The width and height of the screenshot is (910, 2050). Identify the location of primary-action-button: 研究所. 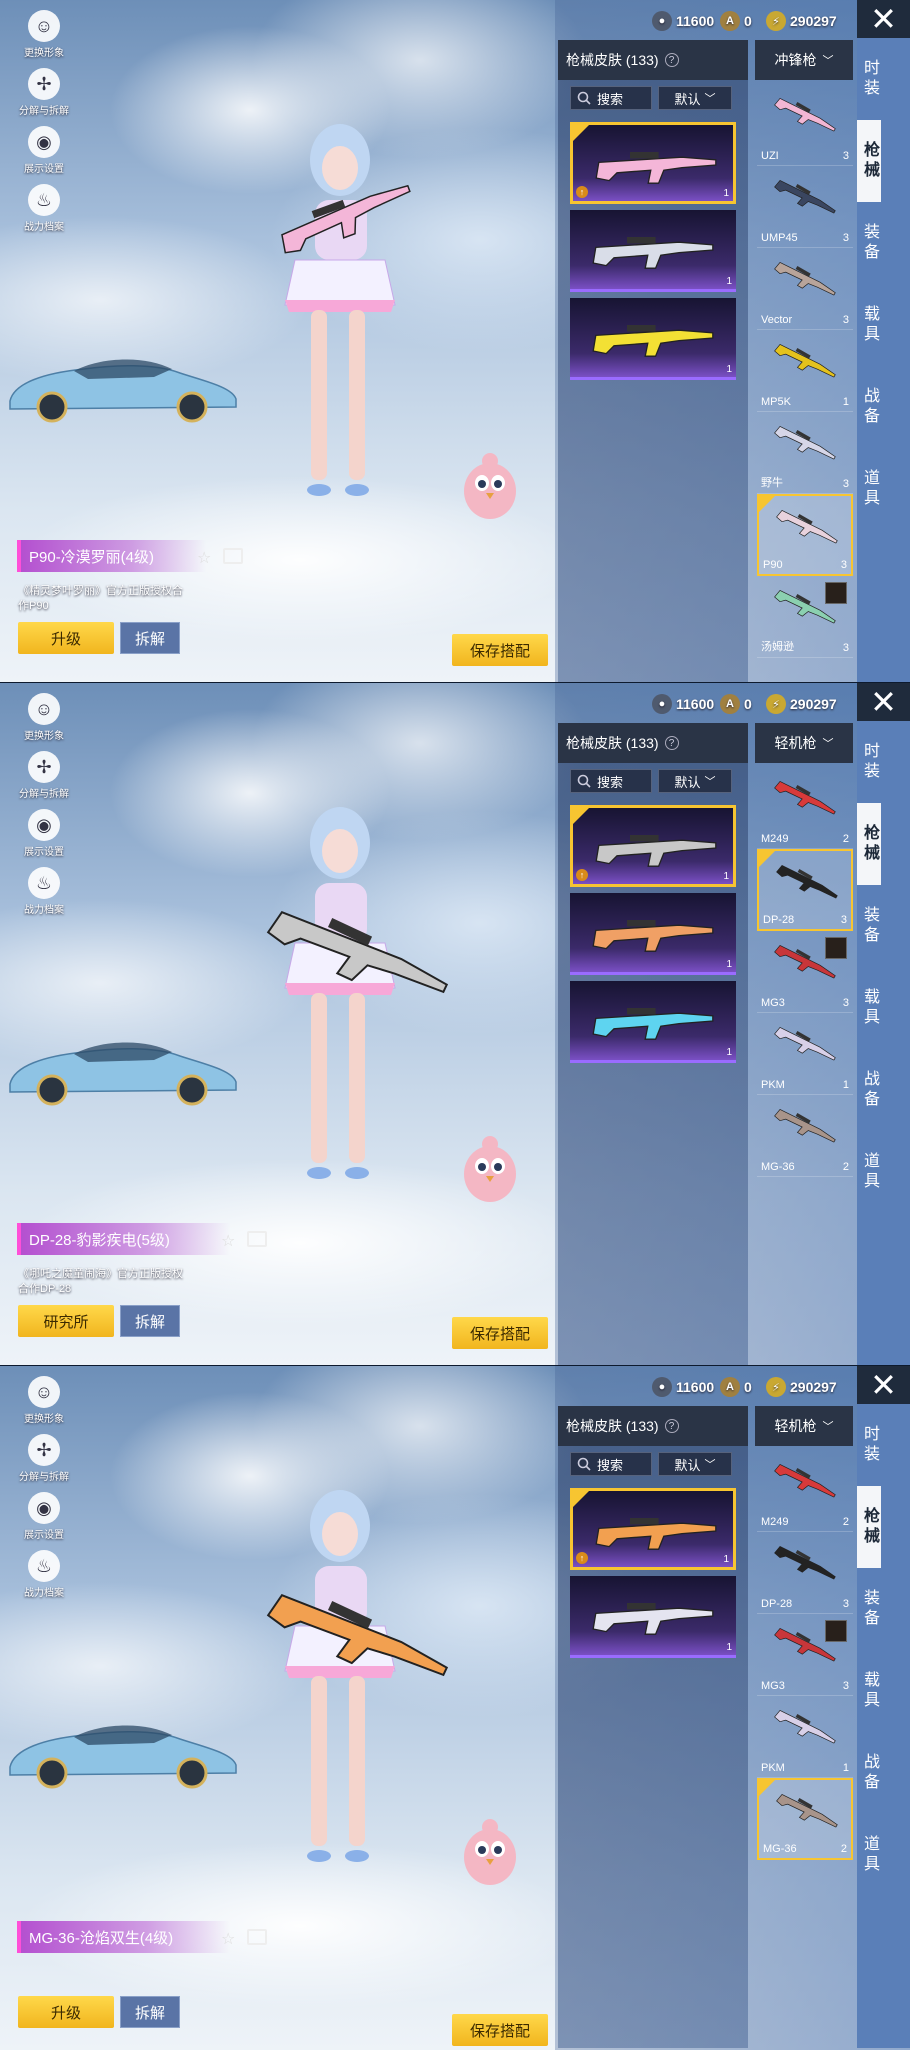
(66, 1321).